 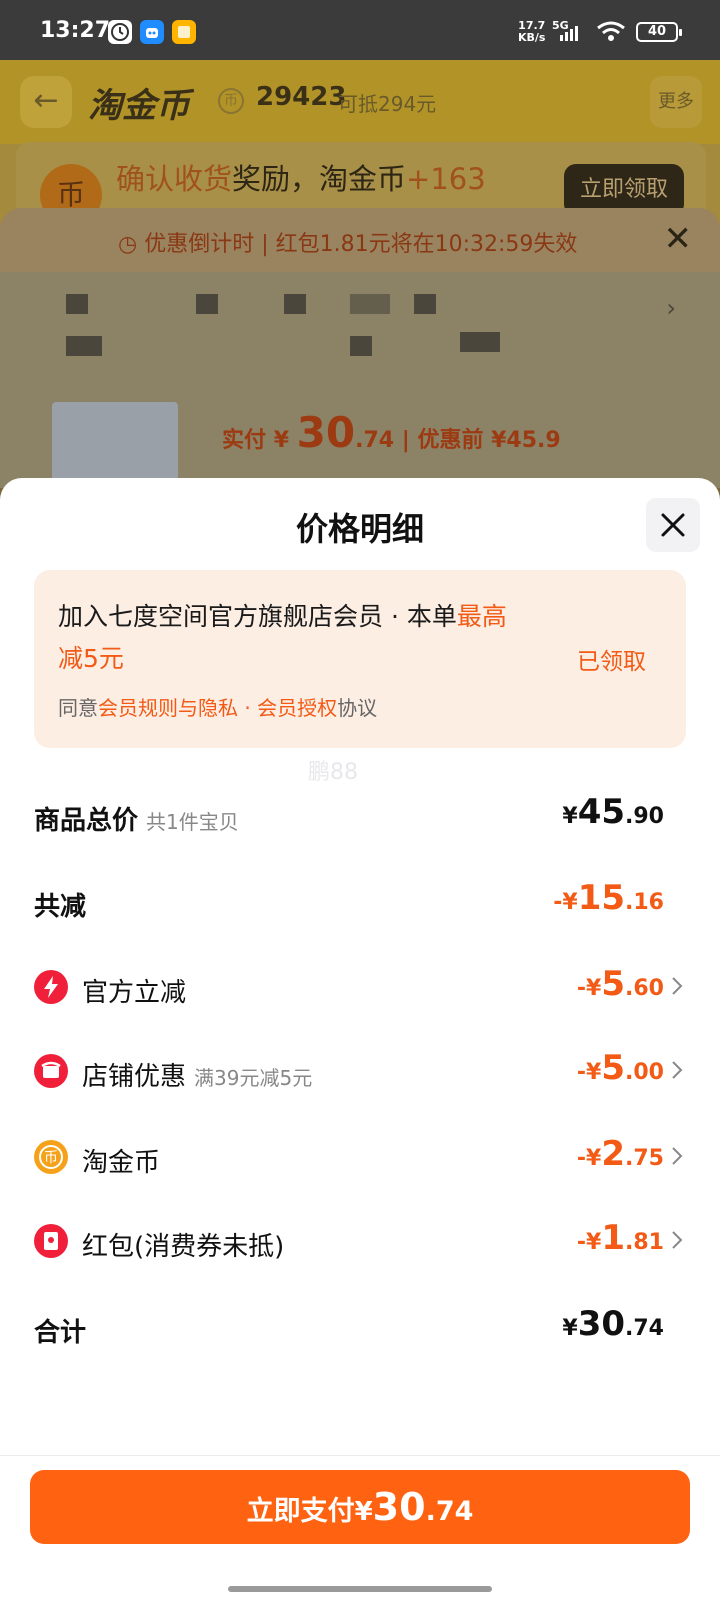 What do you see at coordinates (678, 239) in the screenshot?
I see `close-icon: ✕` at bounding box center [678, 239].